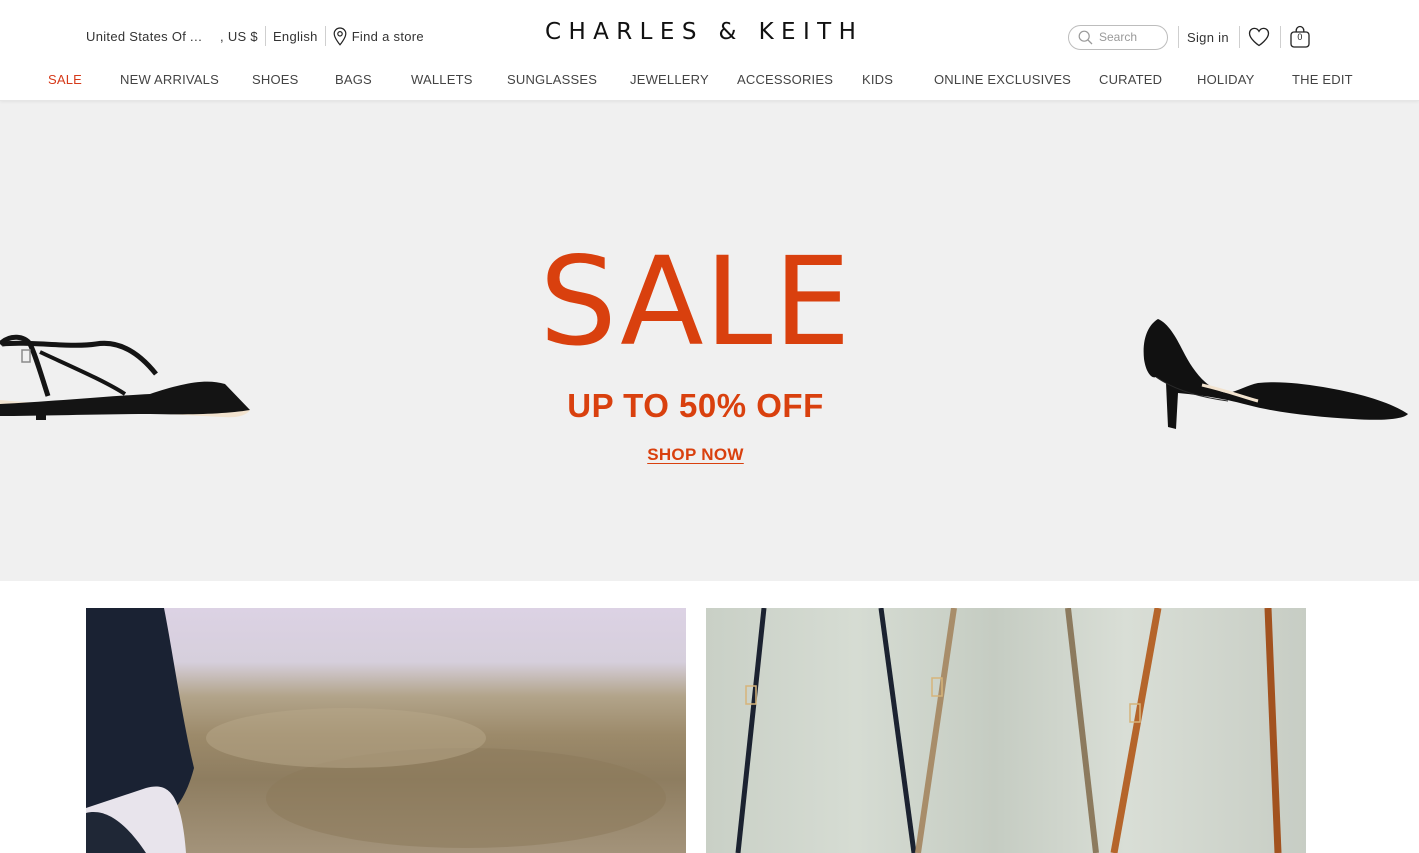 This screenshot has height=853, width=1419. I want to click on bag-straps-photo, so click(1008, 730).